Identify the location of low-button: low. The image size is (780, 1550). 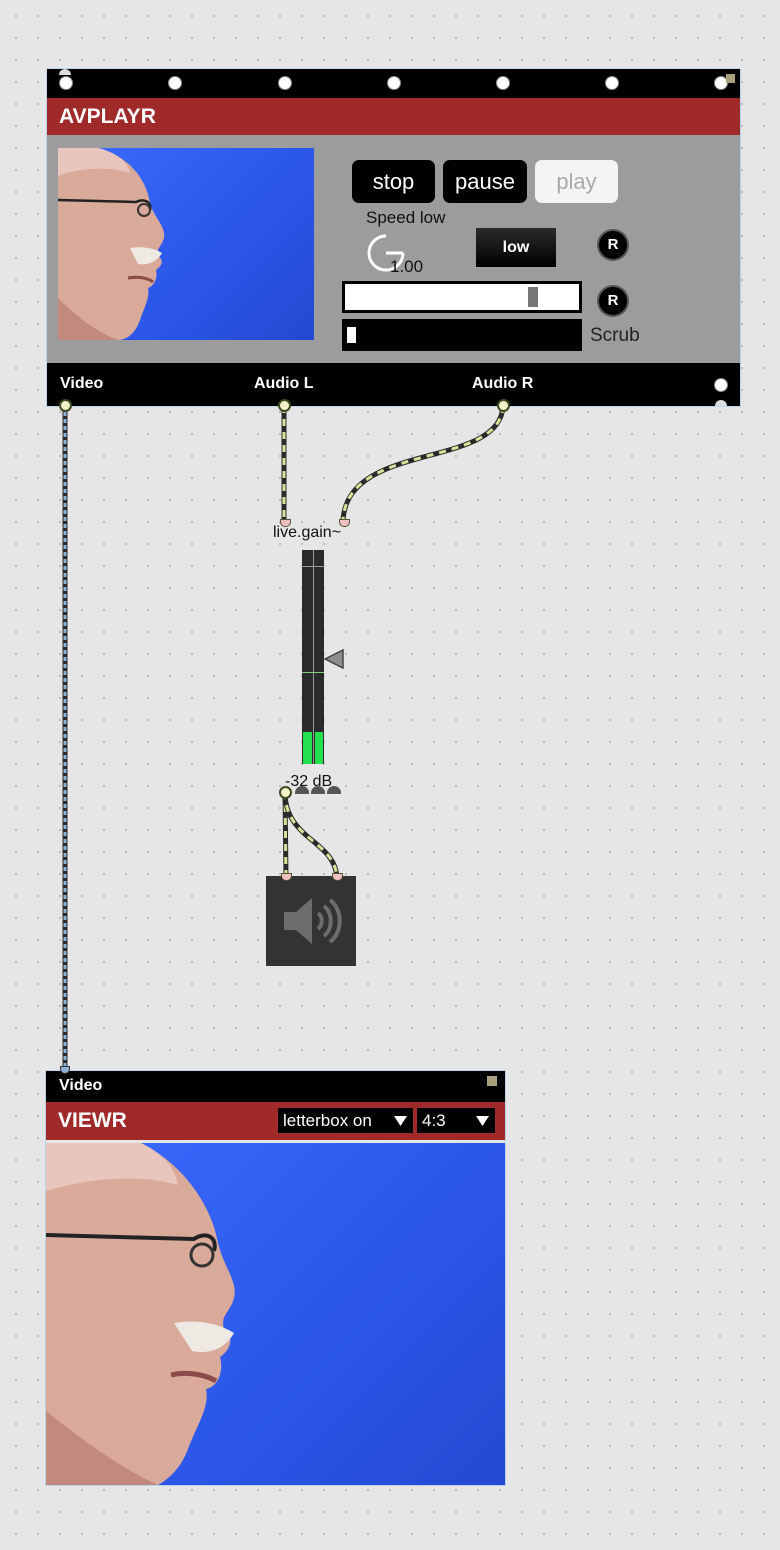
(516, 247).